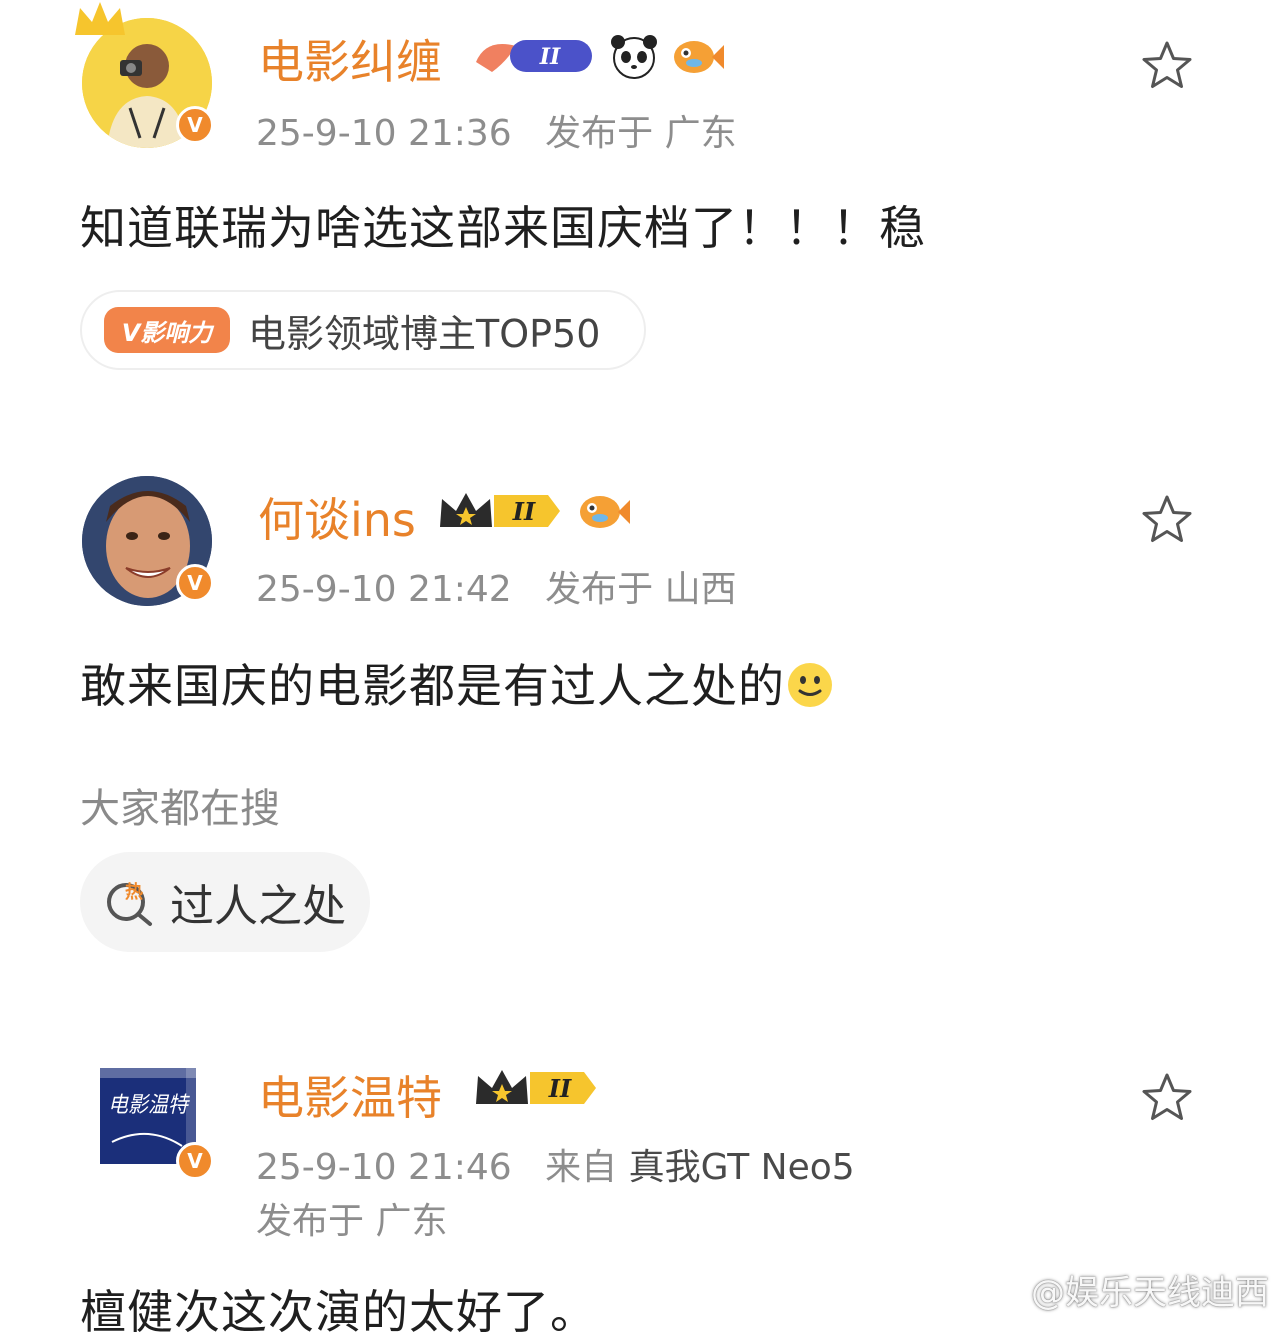 The image size is (1281, 1342). I want to click on hot-badge-text: 热, so click(134, 892).